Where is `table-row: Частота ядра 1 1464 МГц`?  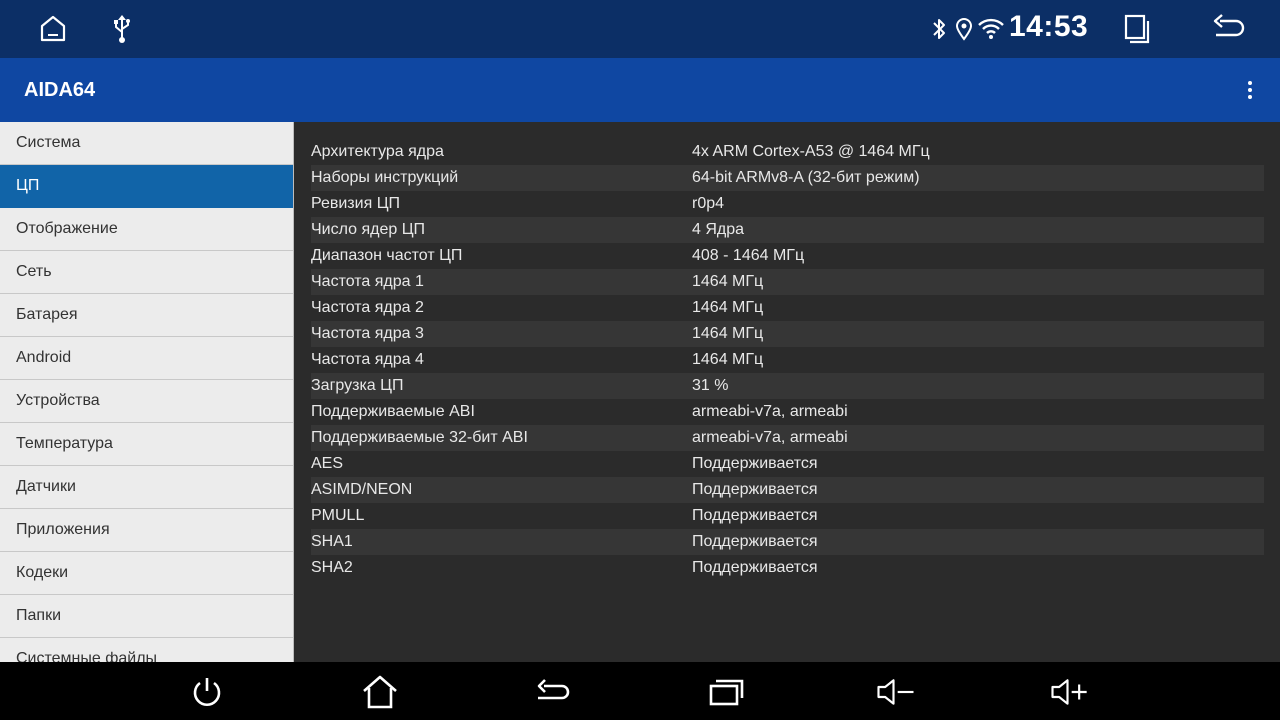
table-row: Частота ядра 1 1464 МГц is located at coordinates (787, 282).